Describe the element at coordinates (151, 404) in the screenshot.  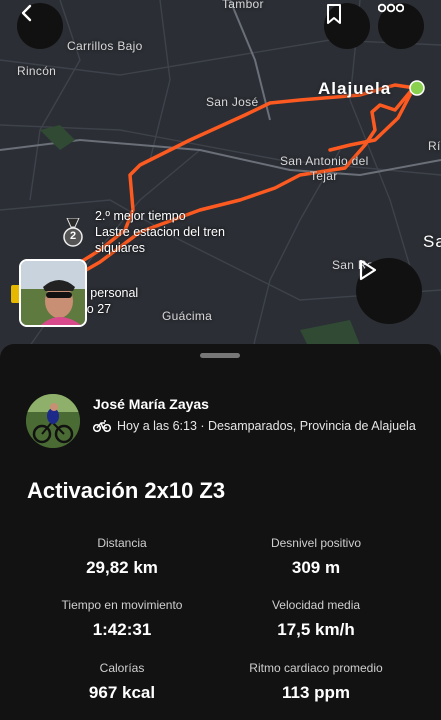
I see `athlete-name: José María Zayas` at that location.